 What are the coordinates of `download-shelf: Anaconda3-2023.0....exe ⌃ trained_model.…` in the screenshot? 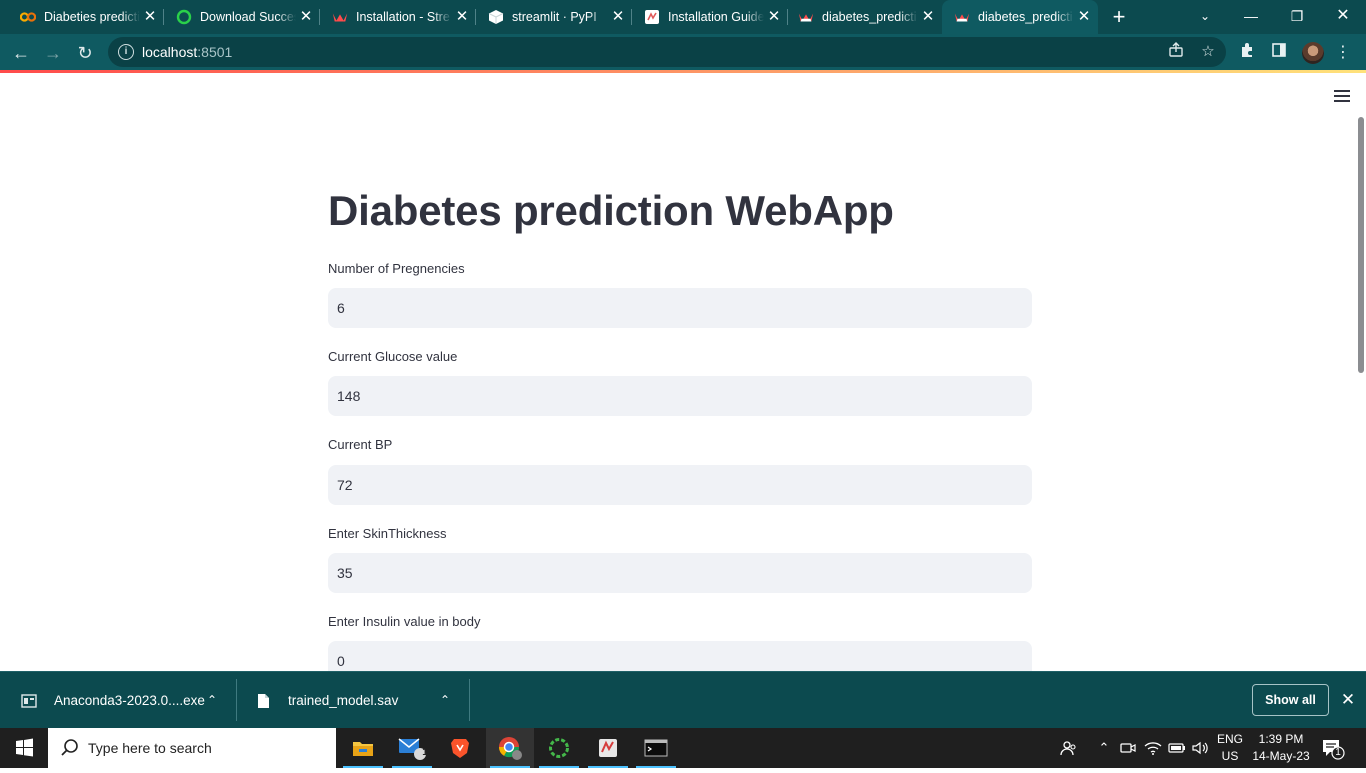 It's located at (683, 699).